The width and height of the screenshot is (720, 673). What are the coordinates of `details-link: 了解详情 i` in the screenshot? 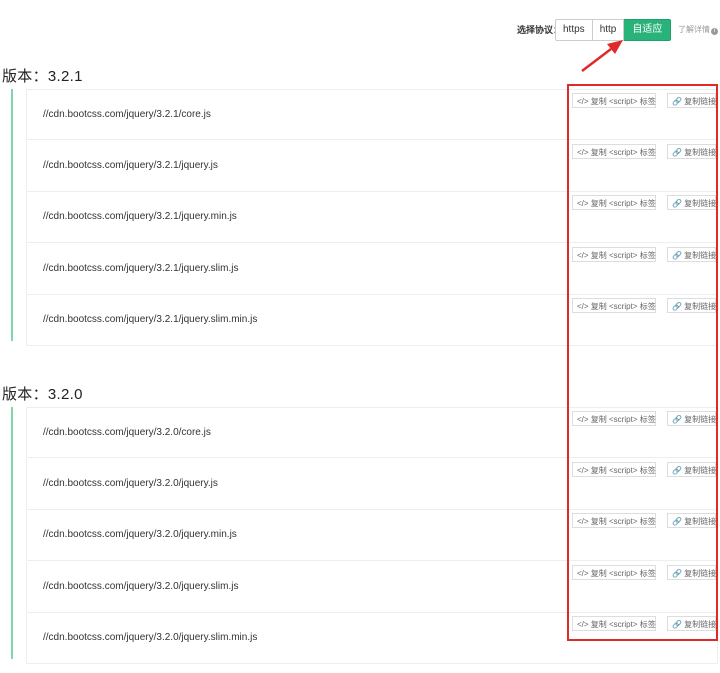 It's located at (698, 29).